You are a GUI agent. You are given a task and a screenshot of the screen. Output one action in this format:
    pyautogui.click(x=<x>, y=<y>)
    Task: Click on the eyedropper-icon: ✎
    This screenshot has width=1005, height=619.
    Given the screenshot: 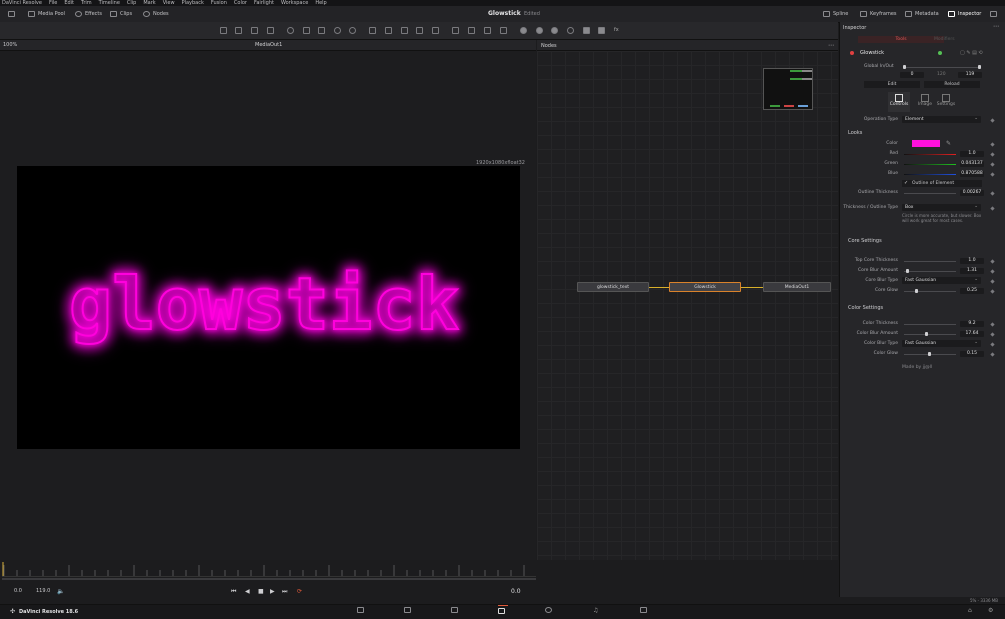 What is the action you would take?
    pyautogui.click(x=948, y=143)
    